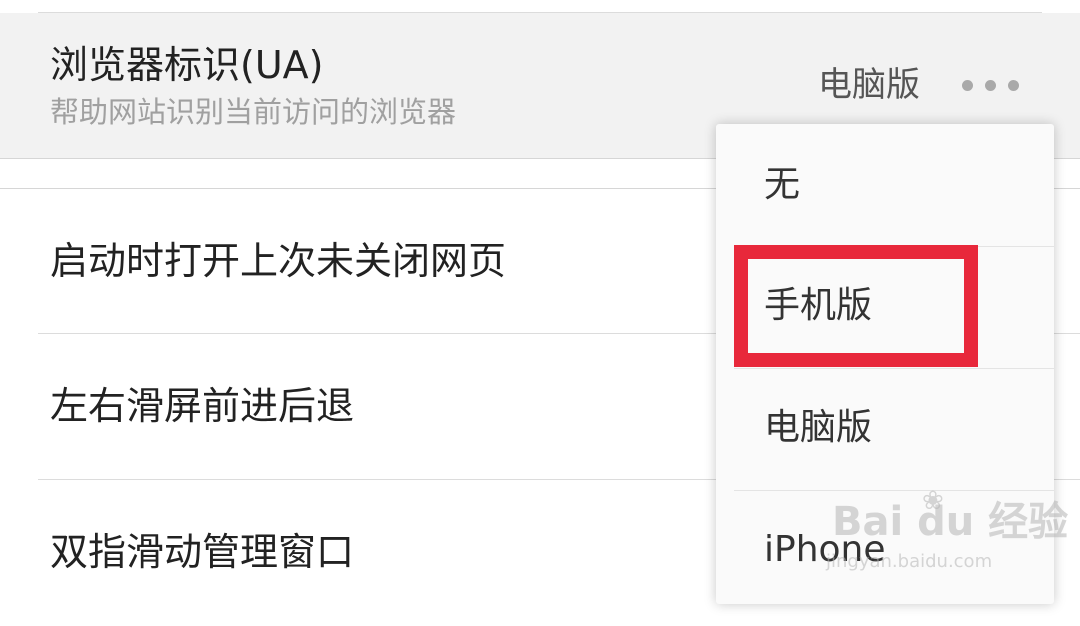 This screenshot has width=1080, height=626. What do you see at coordinates (187, 65) in the screenshot?
I see `ua-setting-title: 浏览器标识(UA)` at bounding box center [187, 65].